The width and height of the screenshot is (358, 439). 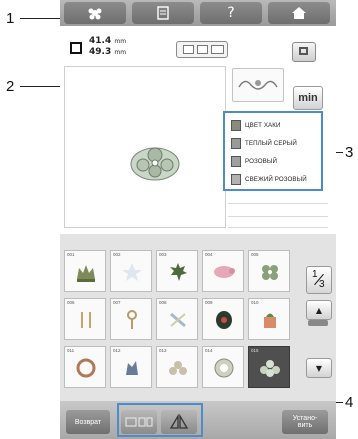 I want to click on lion-icon, so click(x=132, y=368).